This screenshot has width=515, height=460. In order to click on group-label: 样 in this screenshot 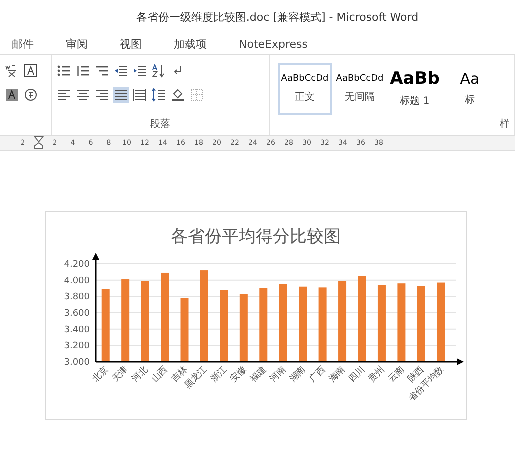, I will do `click(505, 124)`.